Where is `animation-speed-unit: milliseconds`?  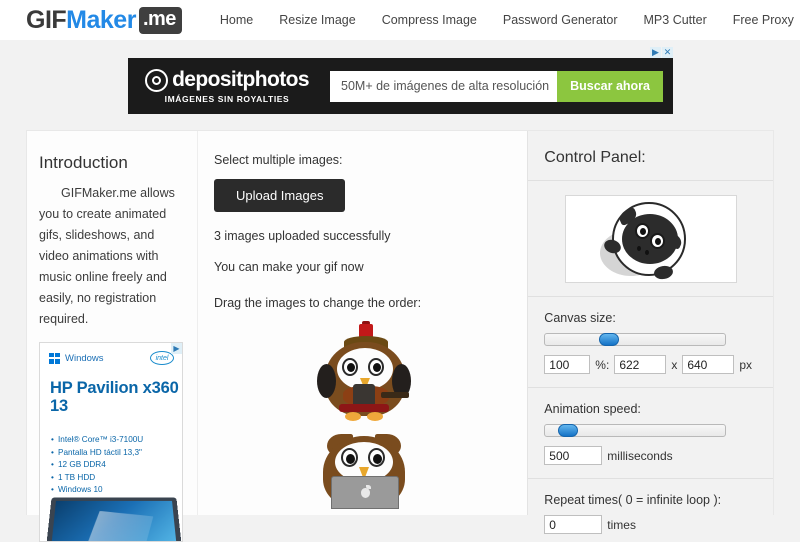
animation-speed-unit: milliseconds is located at coordinates (640, 455).